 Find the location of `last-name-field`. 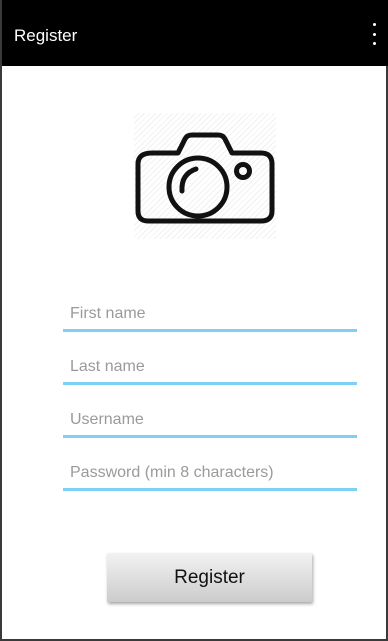

last-name-field is located at coordinates (210, 368).